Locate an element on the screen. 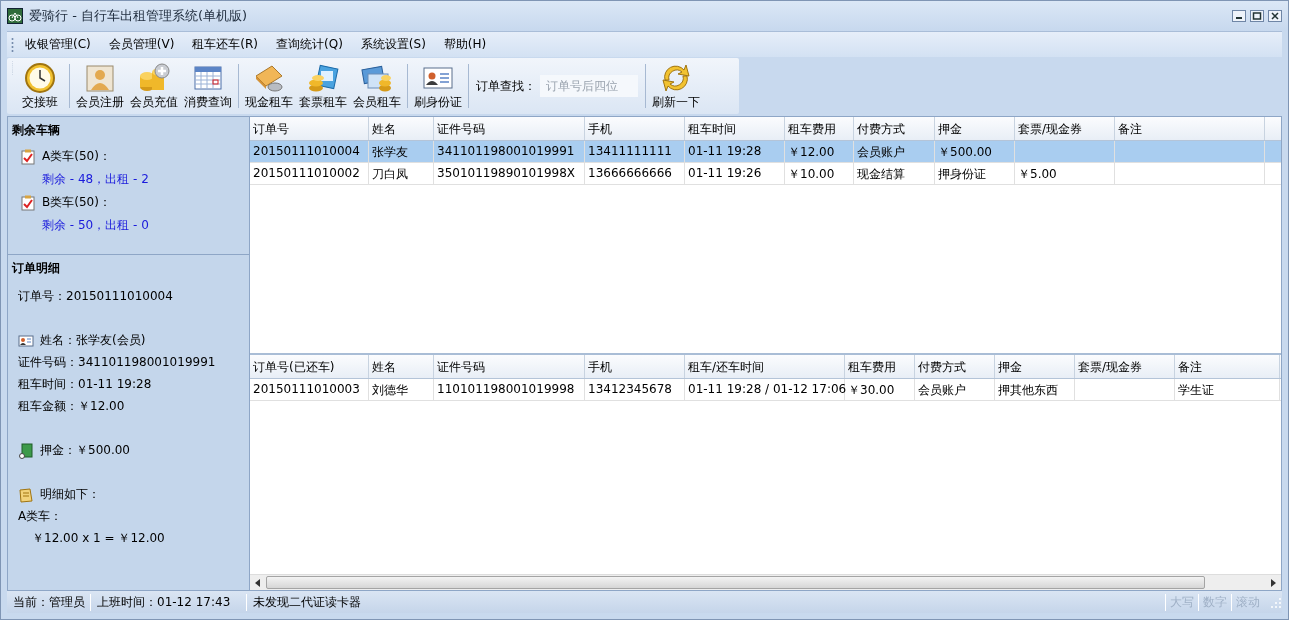 The width and height of the screenshot is (1289, 620). toolbar-button: 套票租车 is located at coordinates (323, 86).